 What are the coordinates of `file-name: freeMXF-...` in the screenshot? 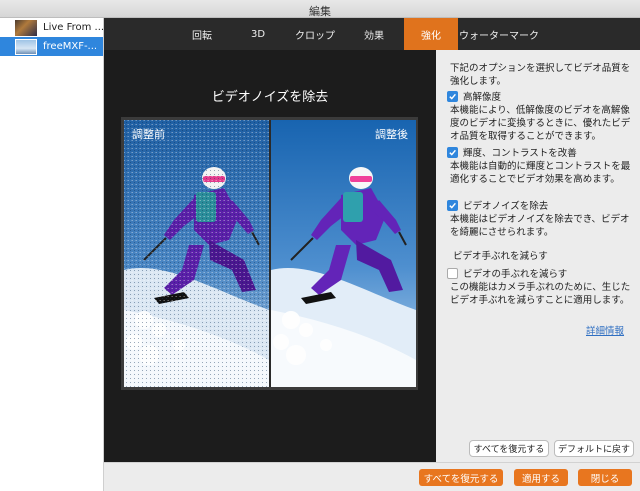 It's located at (70, 46).